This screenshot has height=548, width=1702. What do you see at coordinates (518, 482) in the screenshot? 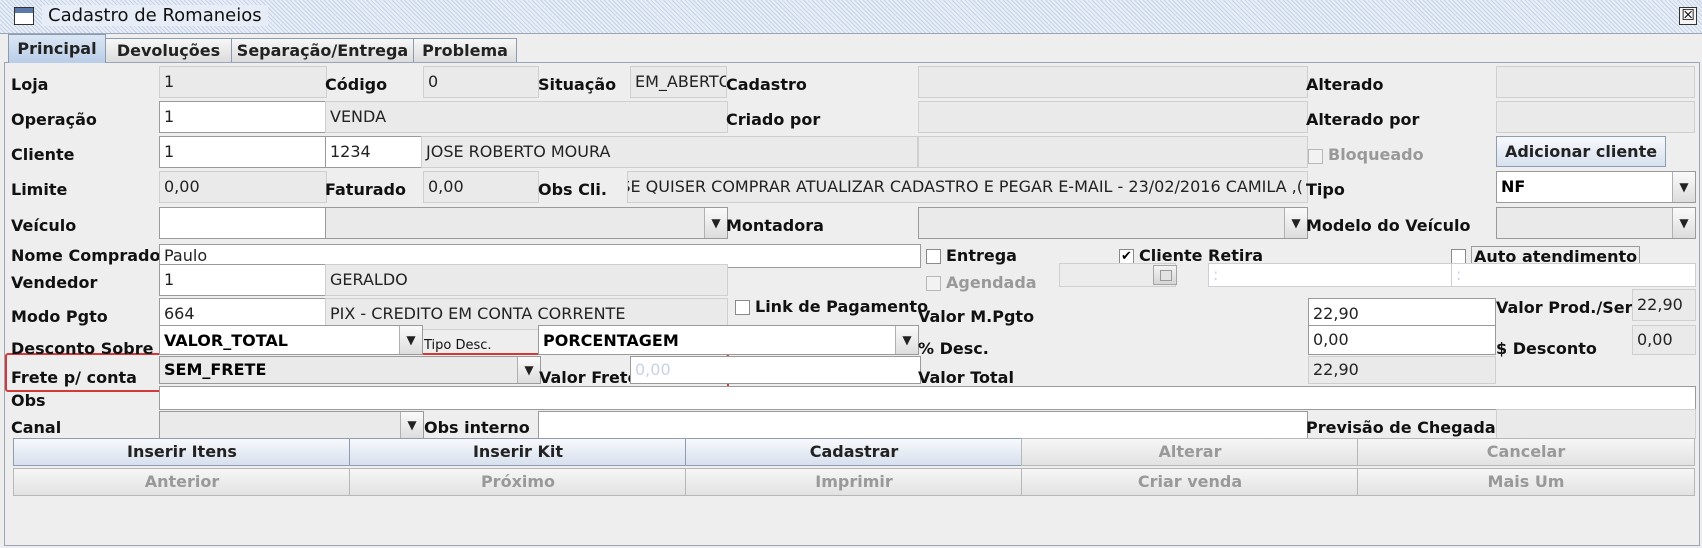
I see `proximo-button: Próximo` at bounding box center [518, 482].